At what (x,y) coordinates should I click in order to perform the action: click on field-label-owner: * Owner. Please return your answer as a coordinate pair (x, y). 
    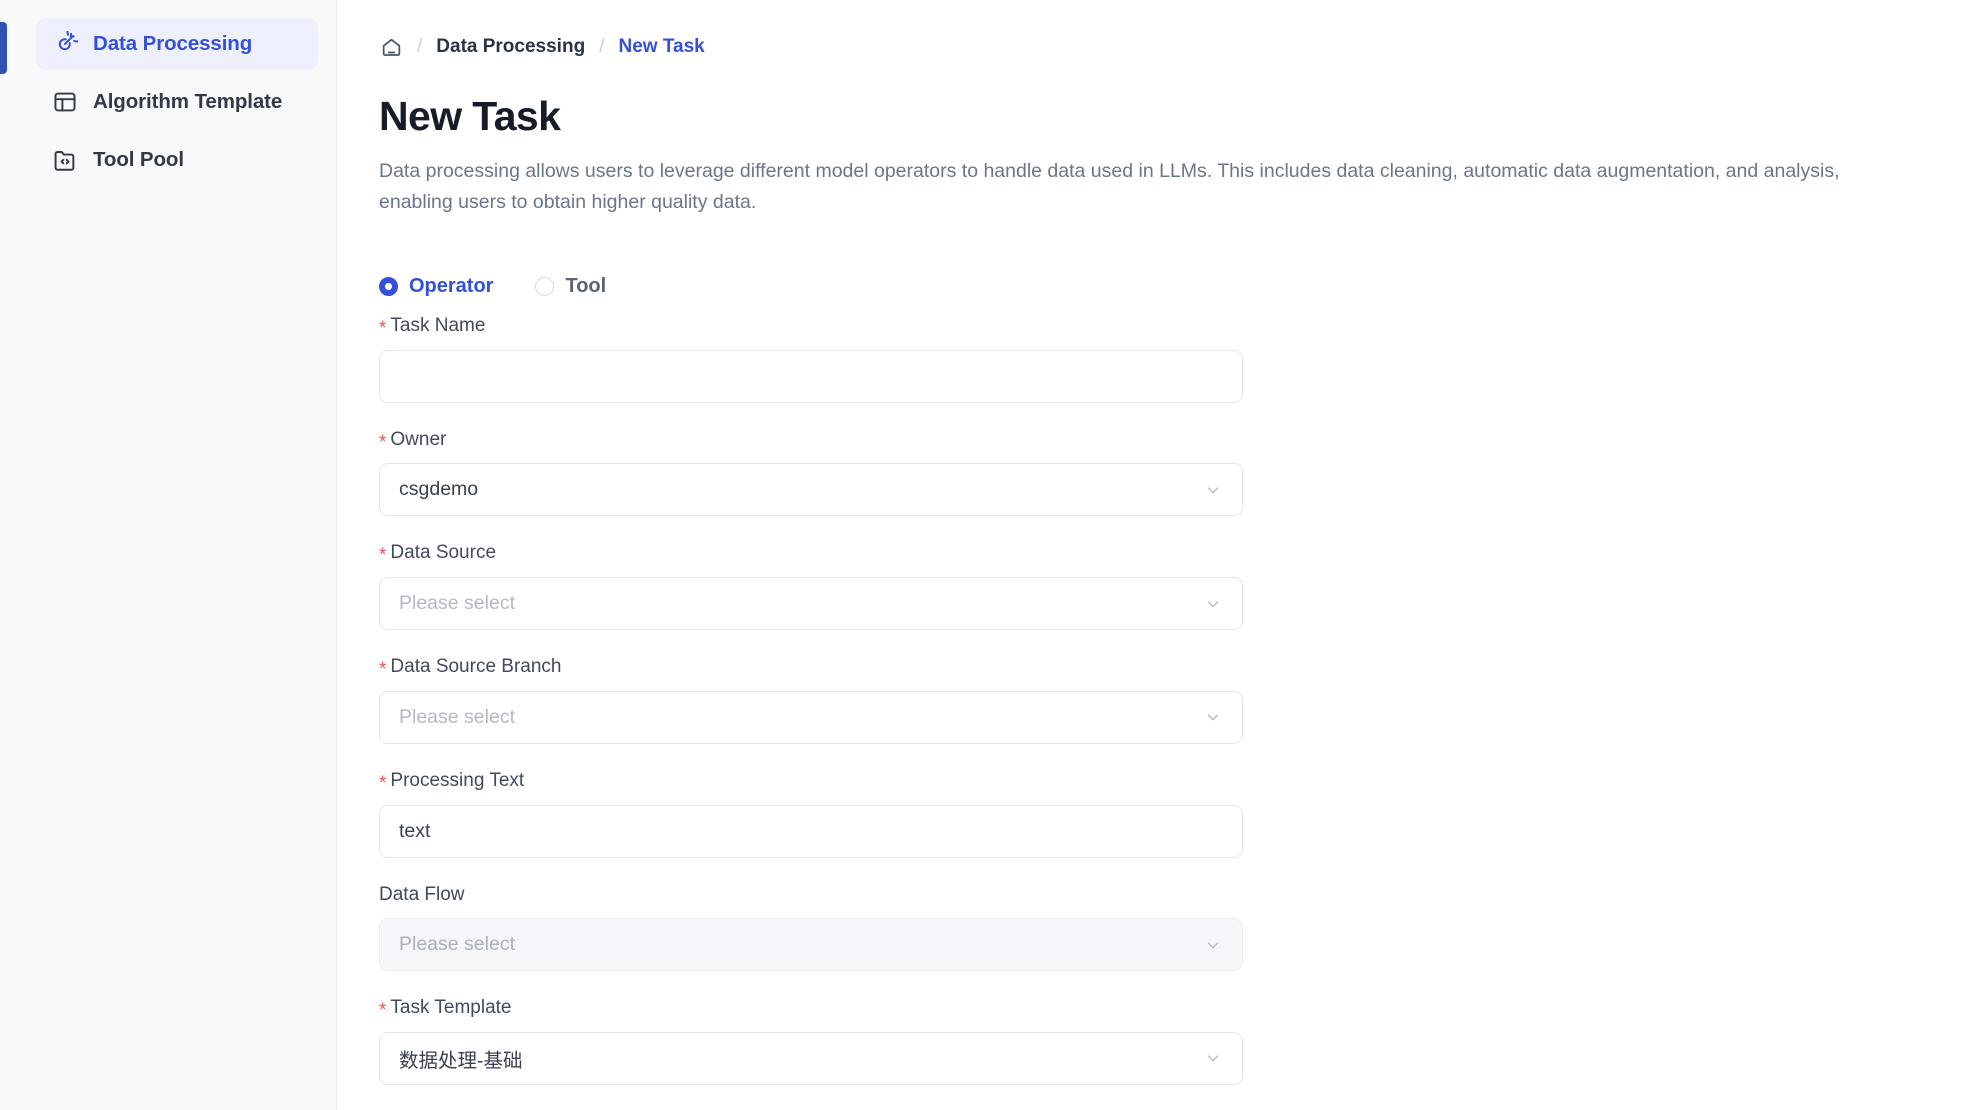
    Looking at the image, I should click on (1154, 440).